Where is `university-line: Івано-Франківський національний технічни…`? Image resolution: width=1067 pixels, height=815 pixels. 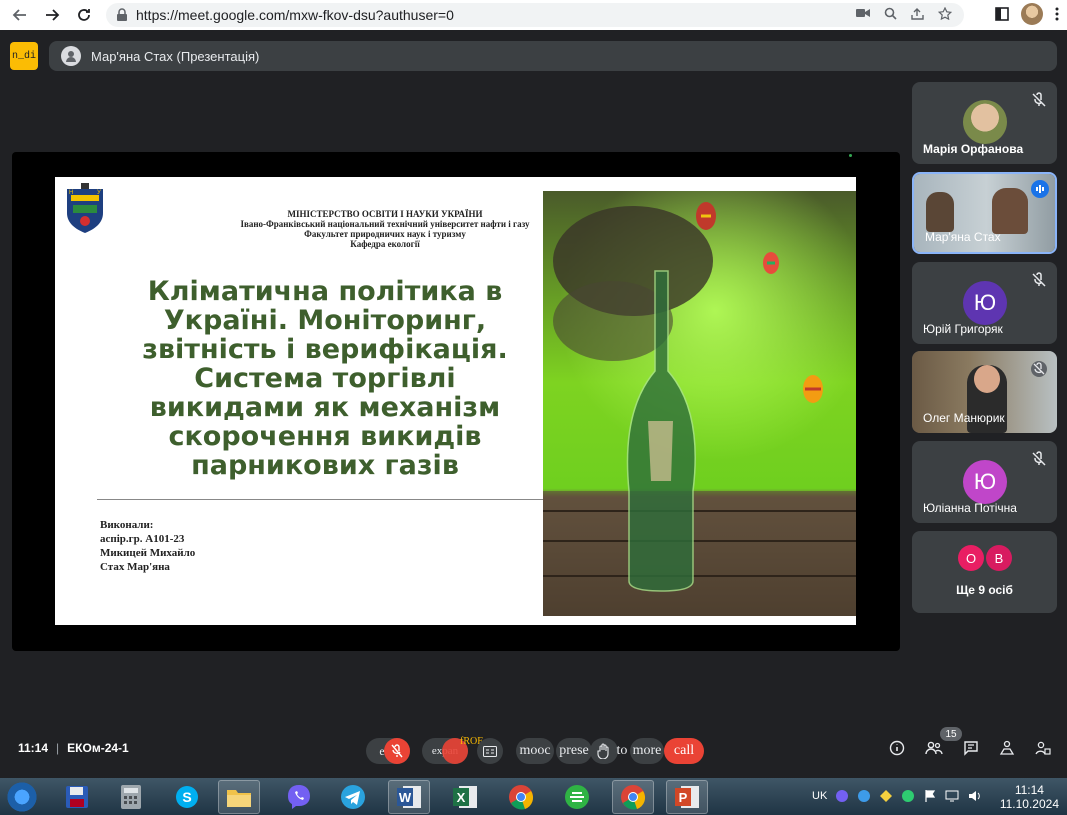
university-line: Івано-Франківський національний технічни… is located at coordinates (385, 224).